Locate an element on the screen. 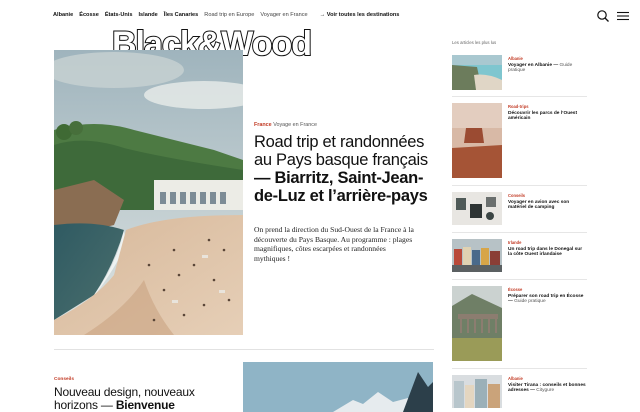  sidebar-heading: Les articles les plus lus is located at coordinates (474, 42).